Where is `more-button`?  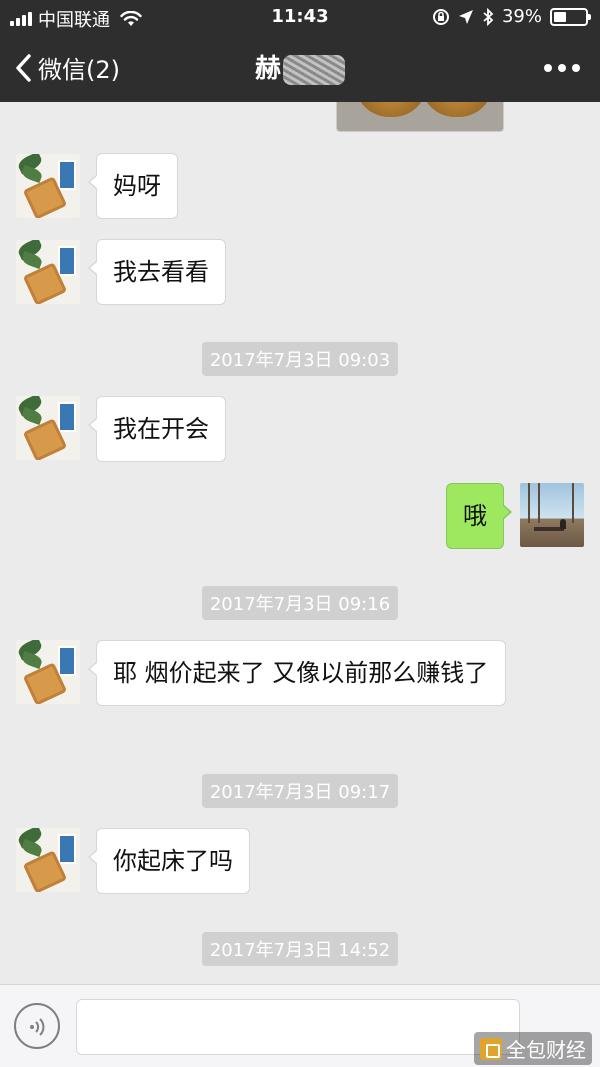
more-button is located at coordinates (562, 68).